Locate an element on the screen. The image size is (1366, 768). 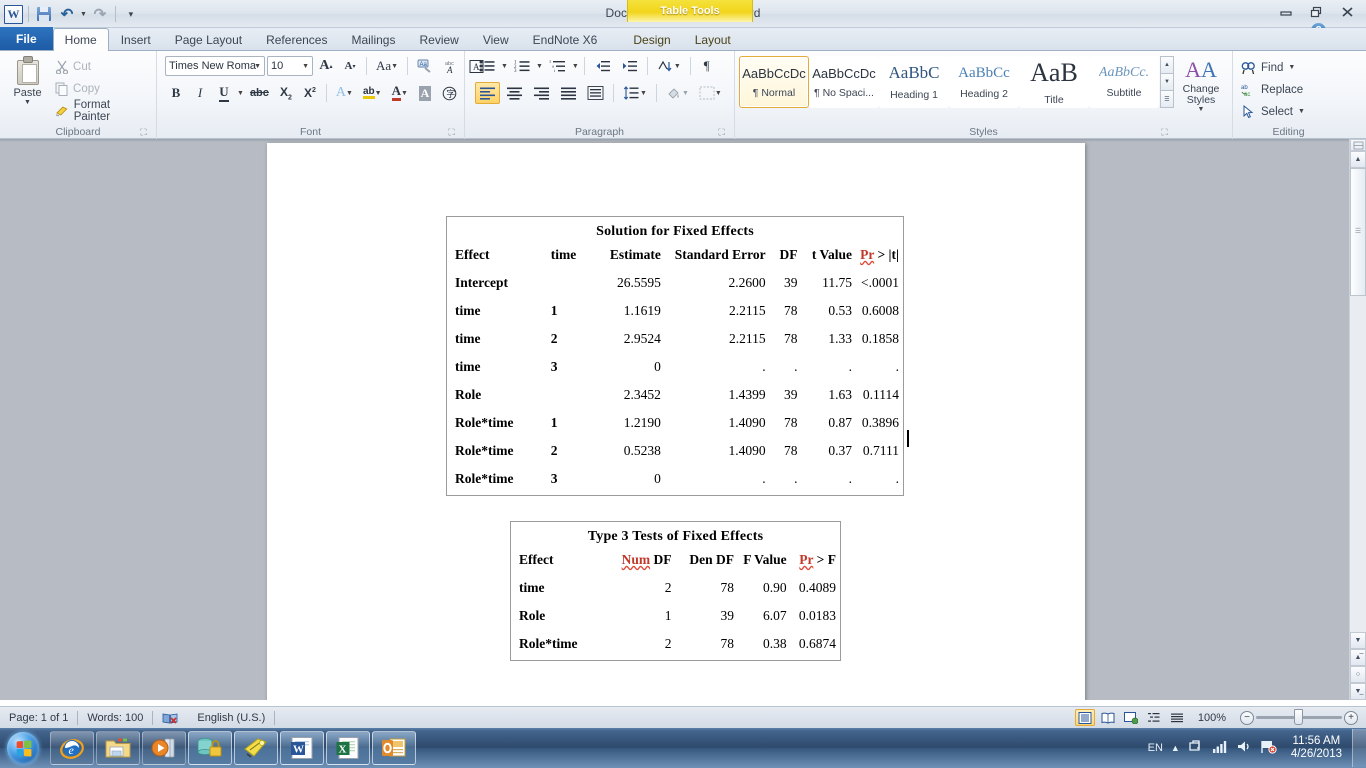
decrease-indent-button is located at coordinates (602, 66).